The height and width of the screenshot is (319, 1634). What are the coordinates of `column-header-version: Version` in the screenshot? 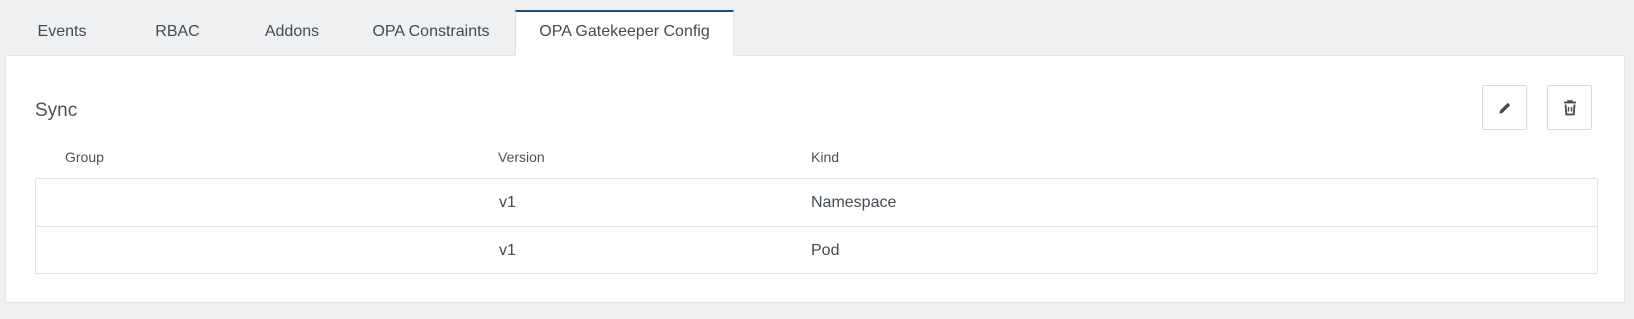 It's located at (521, 157).